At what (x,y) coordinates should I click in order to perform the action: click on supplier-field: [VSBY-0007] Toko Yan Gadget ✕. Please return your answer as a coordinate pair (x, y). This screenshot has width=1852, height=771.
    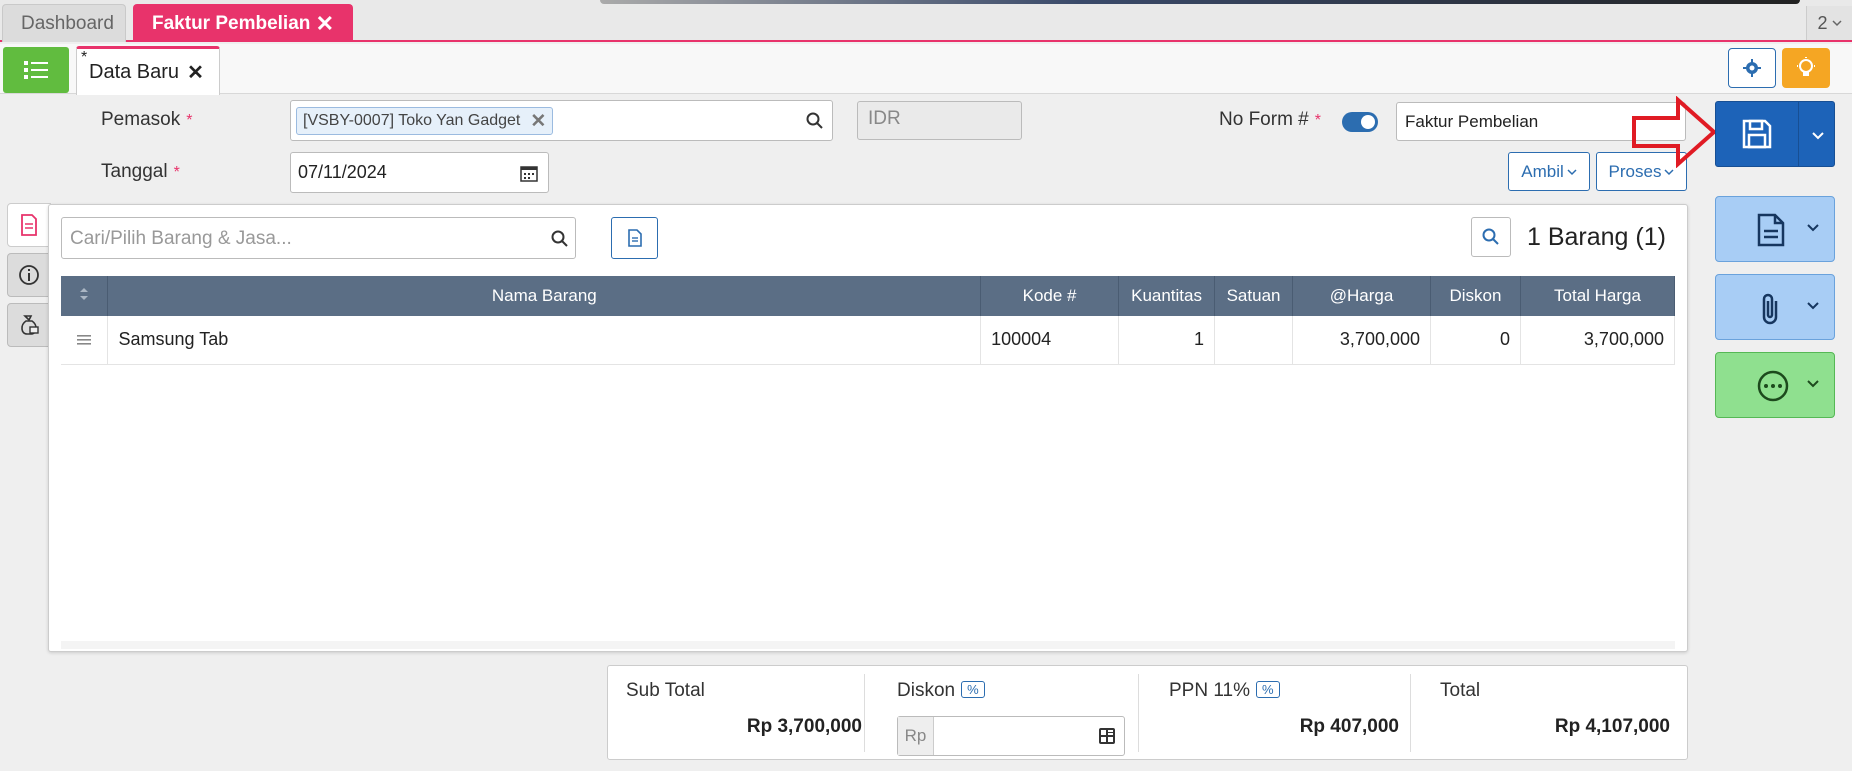
    Looking at the image, I should click on (561, 120).